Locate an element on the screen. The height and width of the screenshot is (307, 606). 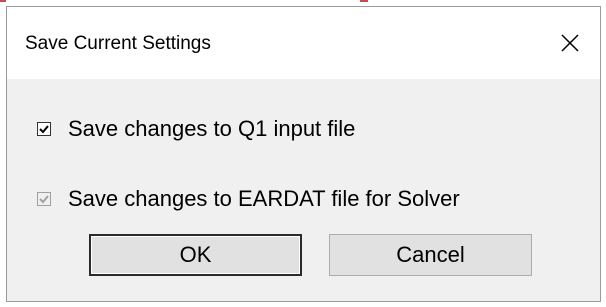
close-button is located at coordinates (570, 43).